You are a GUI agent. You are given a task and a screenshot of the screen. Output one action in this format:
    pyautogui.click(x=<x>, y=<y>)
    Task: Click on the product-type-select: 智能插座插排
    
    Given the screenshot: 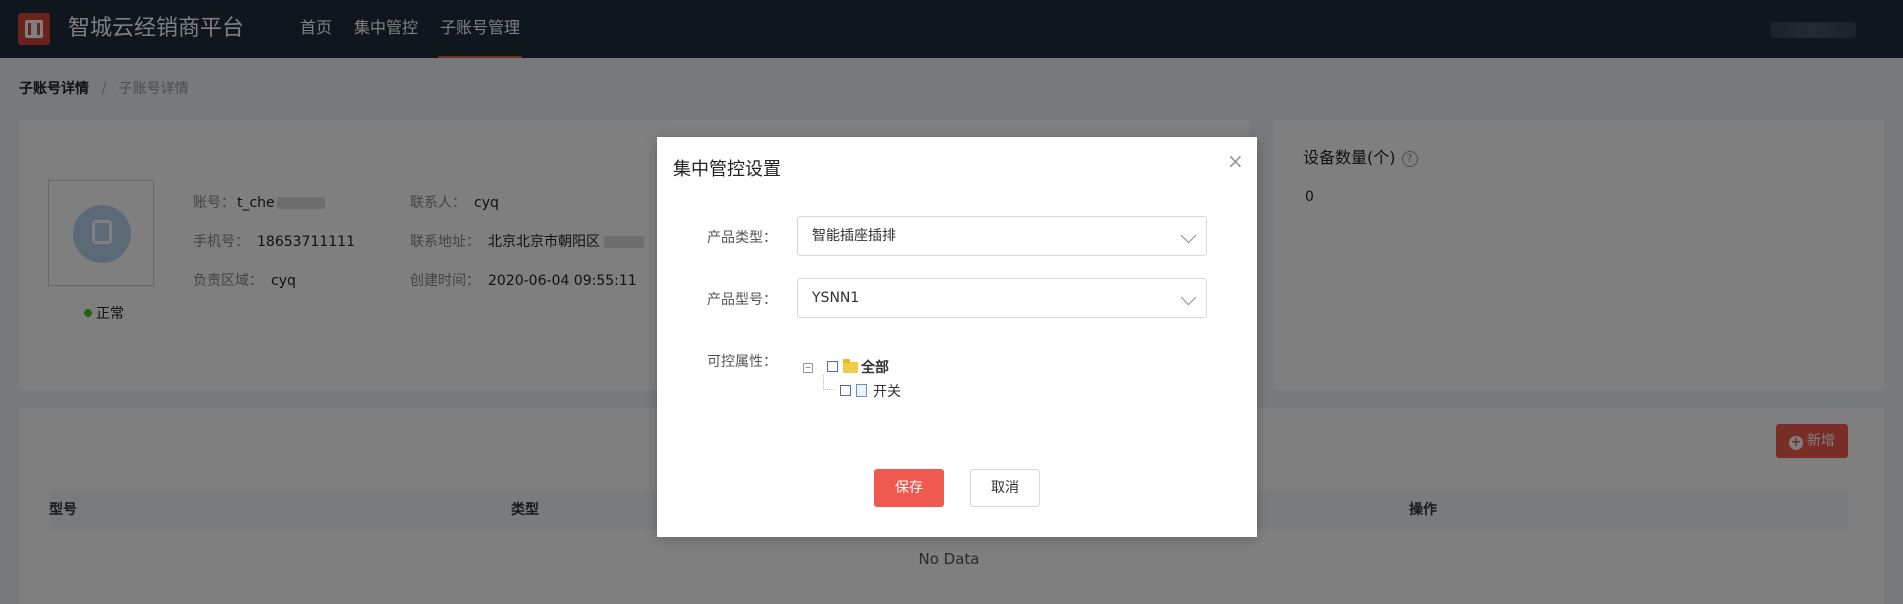 What is the action you would take?
    pyautogui.click(x=1002, y=236)
    